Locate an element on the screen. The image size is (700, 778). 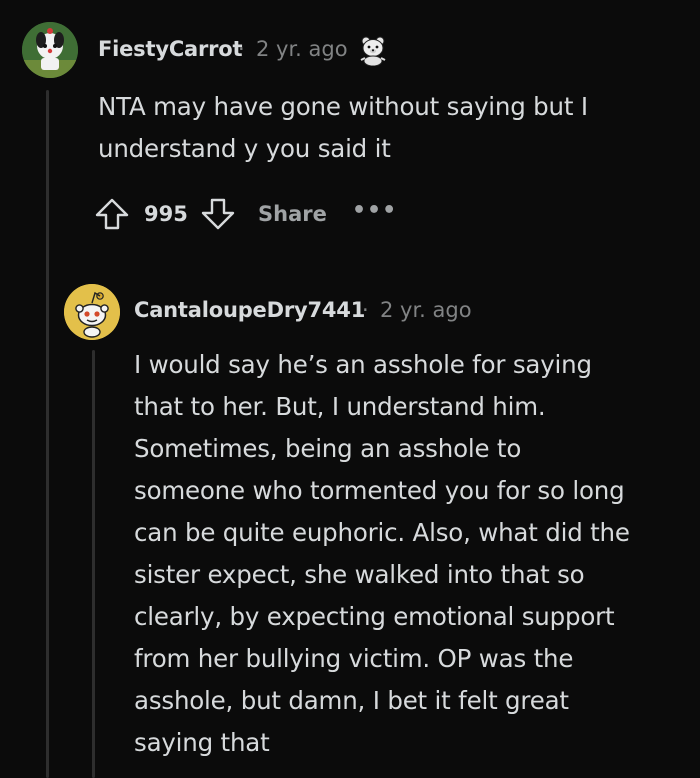
vote-count: 995 is located at coordinates (166, 214).